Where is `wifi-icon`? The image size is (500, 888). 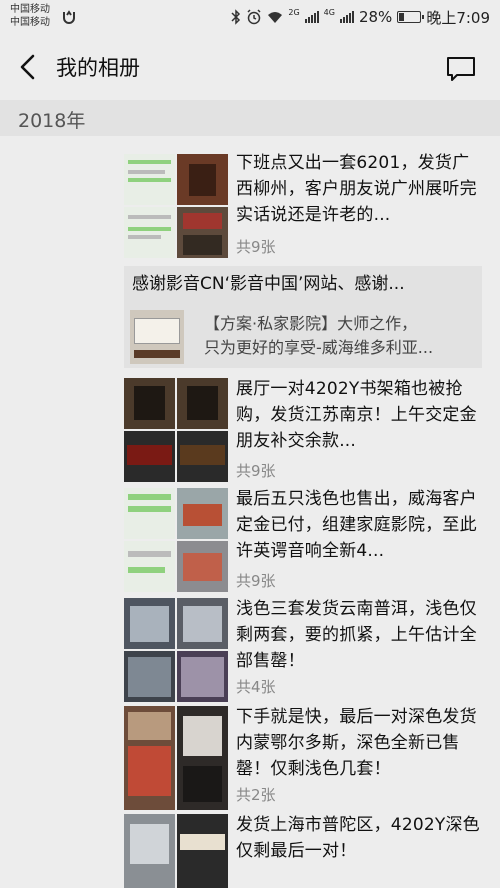 wifi-icon is located at coordinates (275, 17).